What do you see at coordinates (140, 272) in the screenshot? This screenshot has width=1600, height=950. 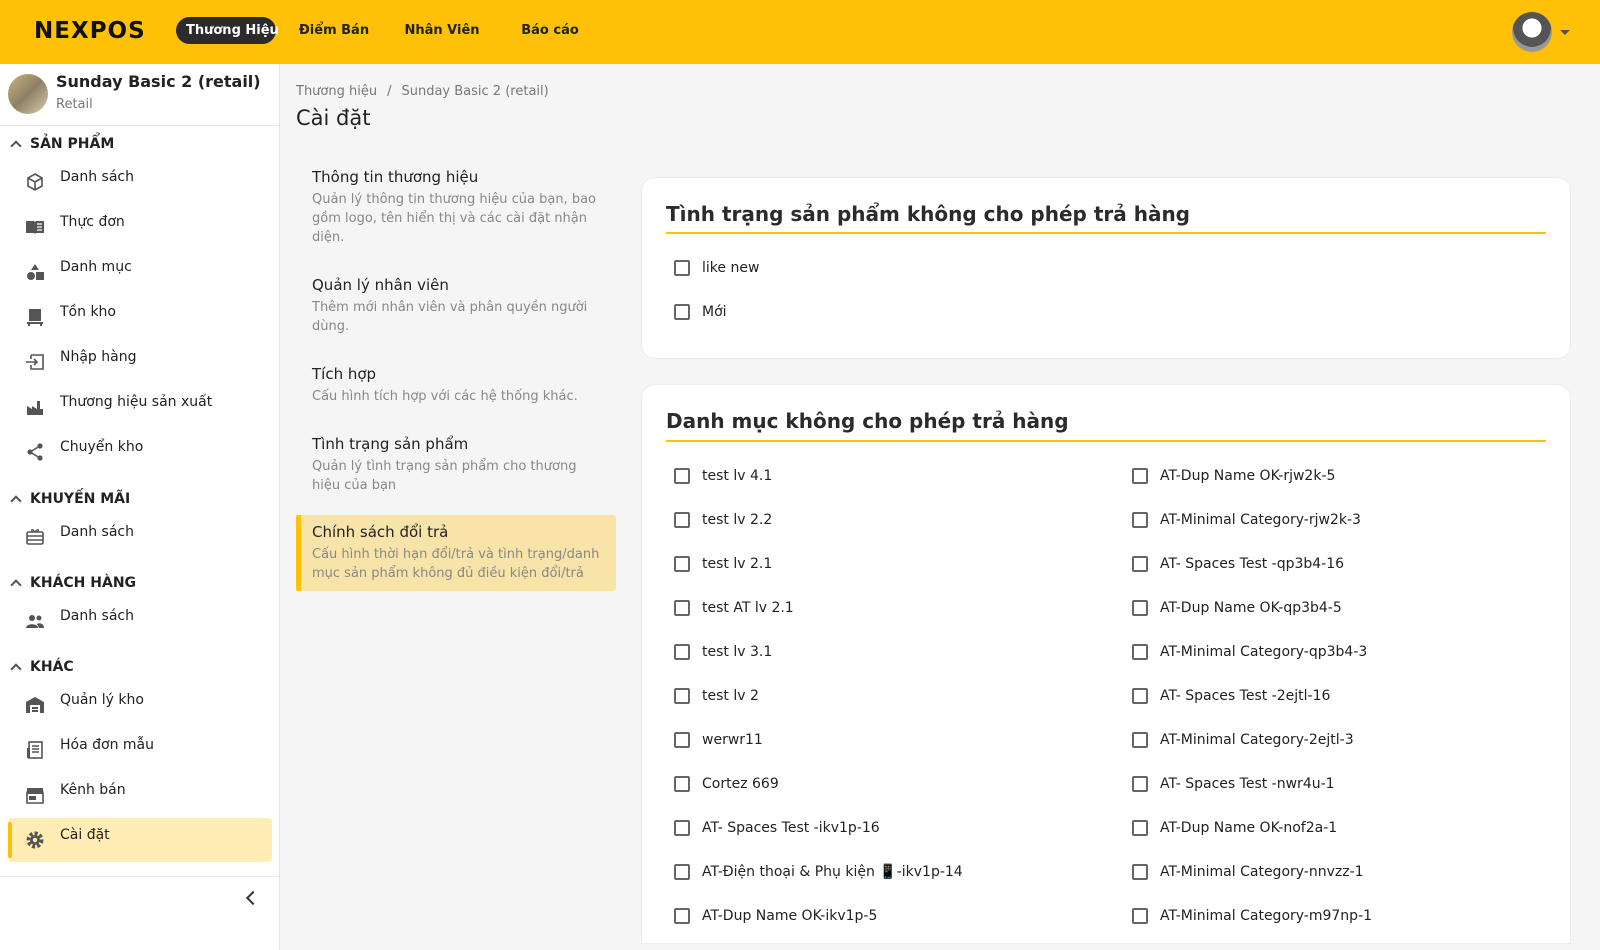 I see `sidebar-item-categories: Danh mục` at bounding box center [140, 272].